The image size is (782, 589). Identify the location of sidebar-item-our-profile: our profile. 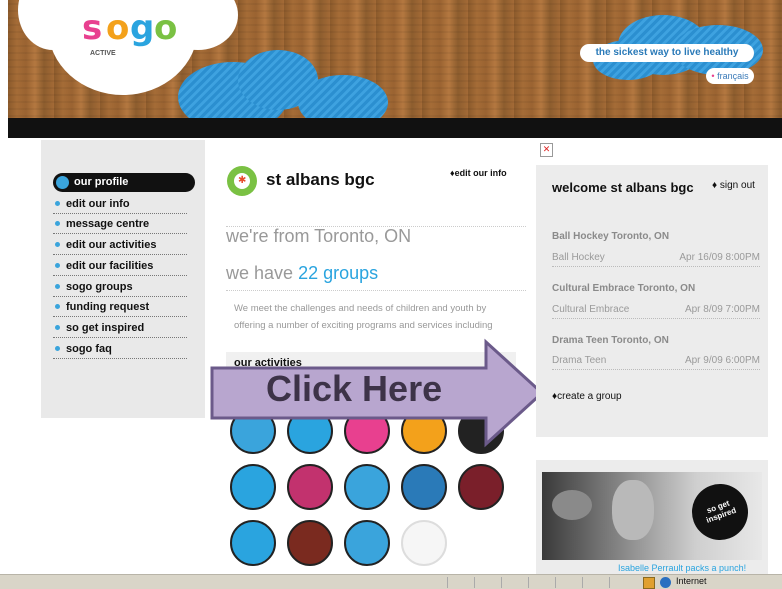
(124, 182).